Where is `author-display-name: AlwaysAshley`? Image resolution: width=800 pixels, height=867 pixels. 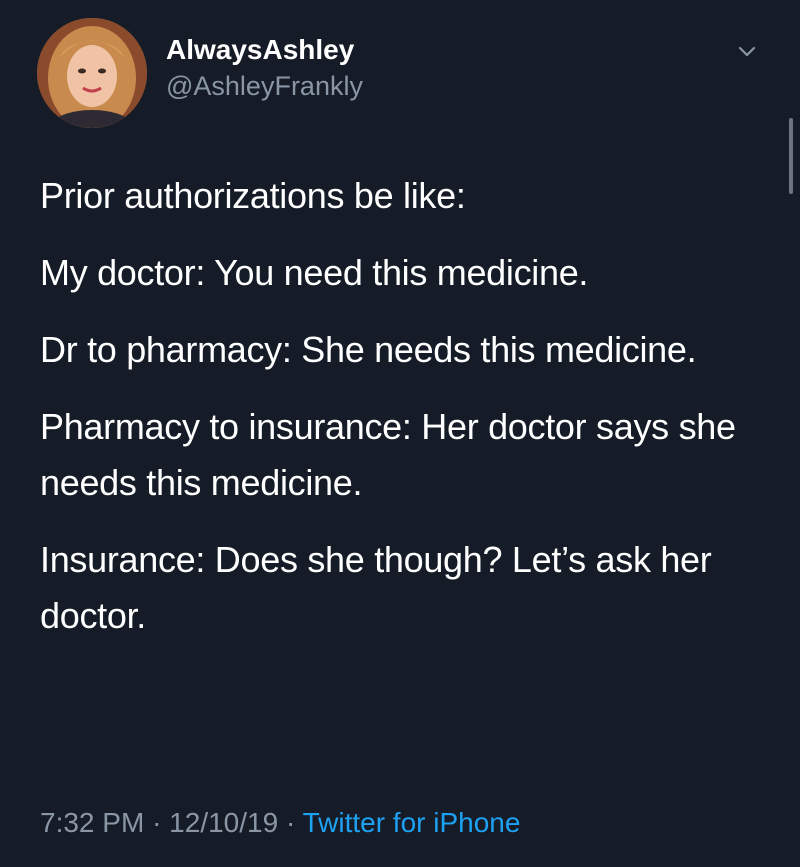 author-display-name: AlwaysAshley is located at coordinates (260, 50).